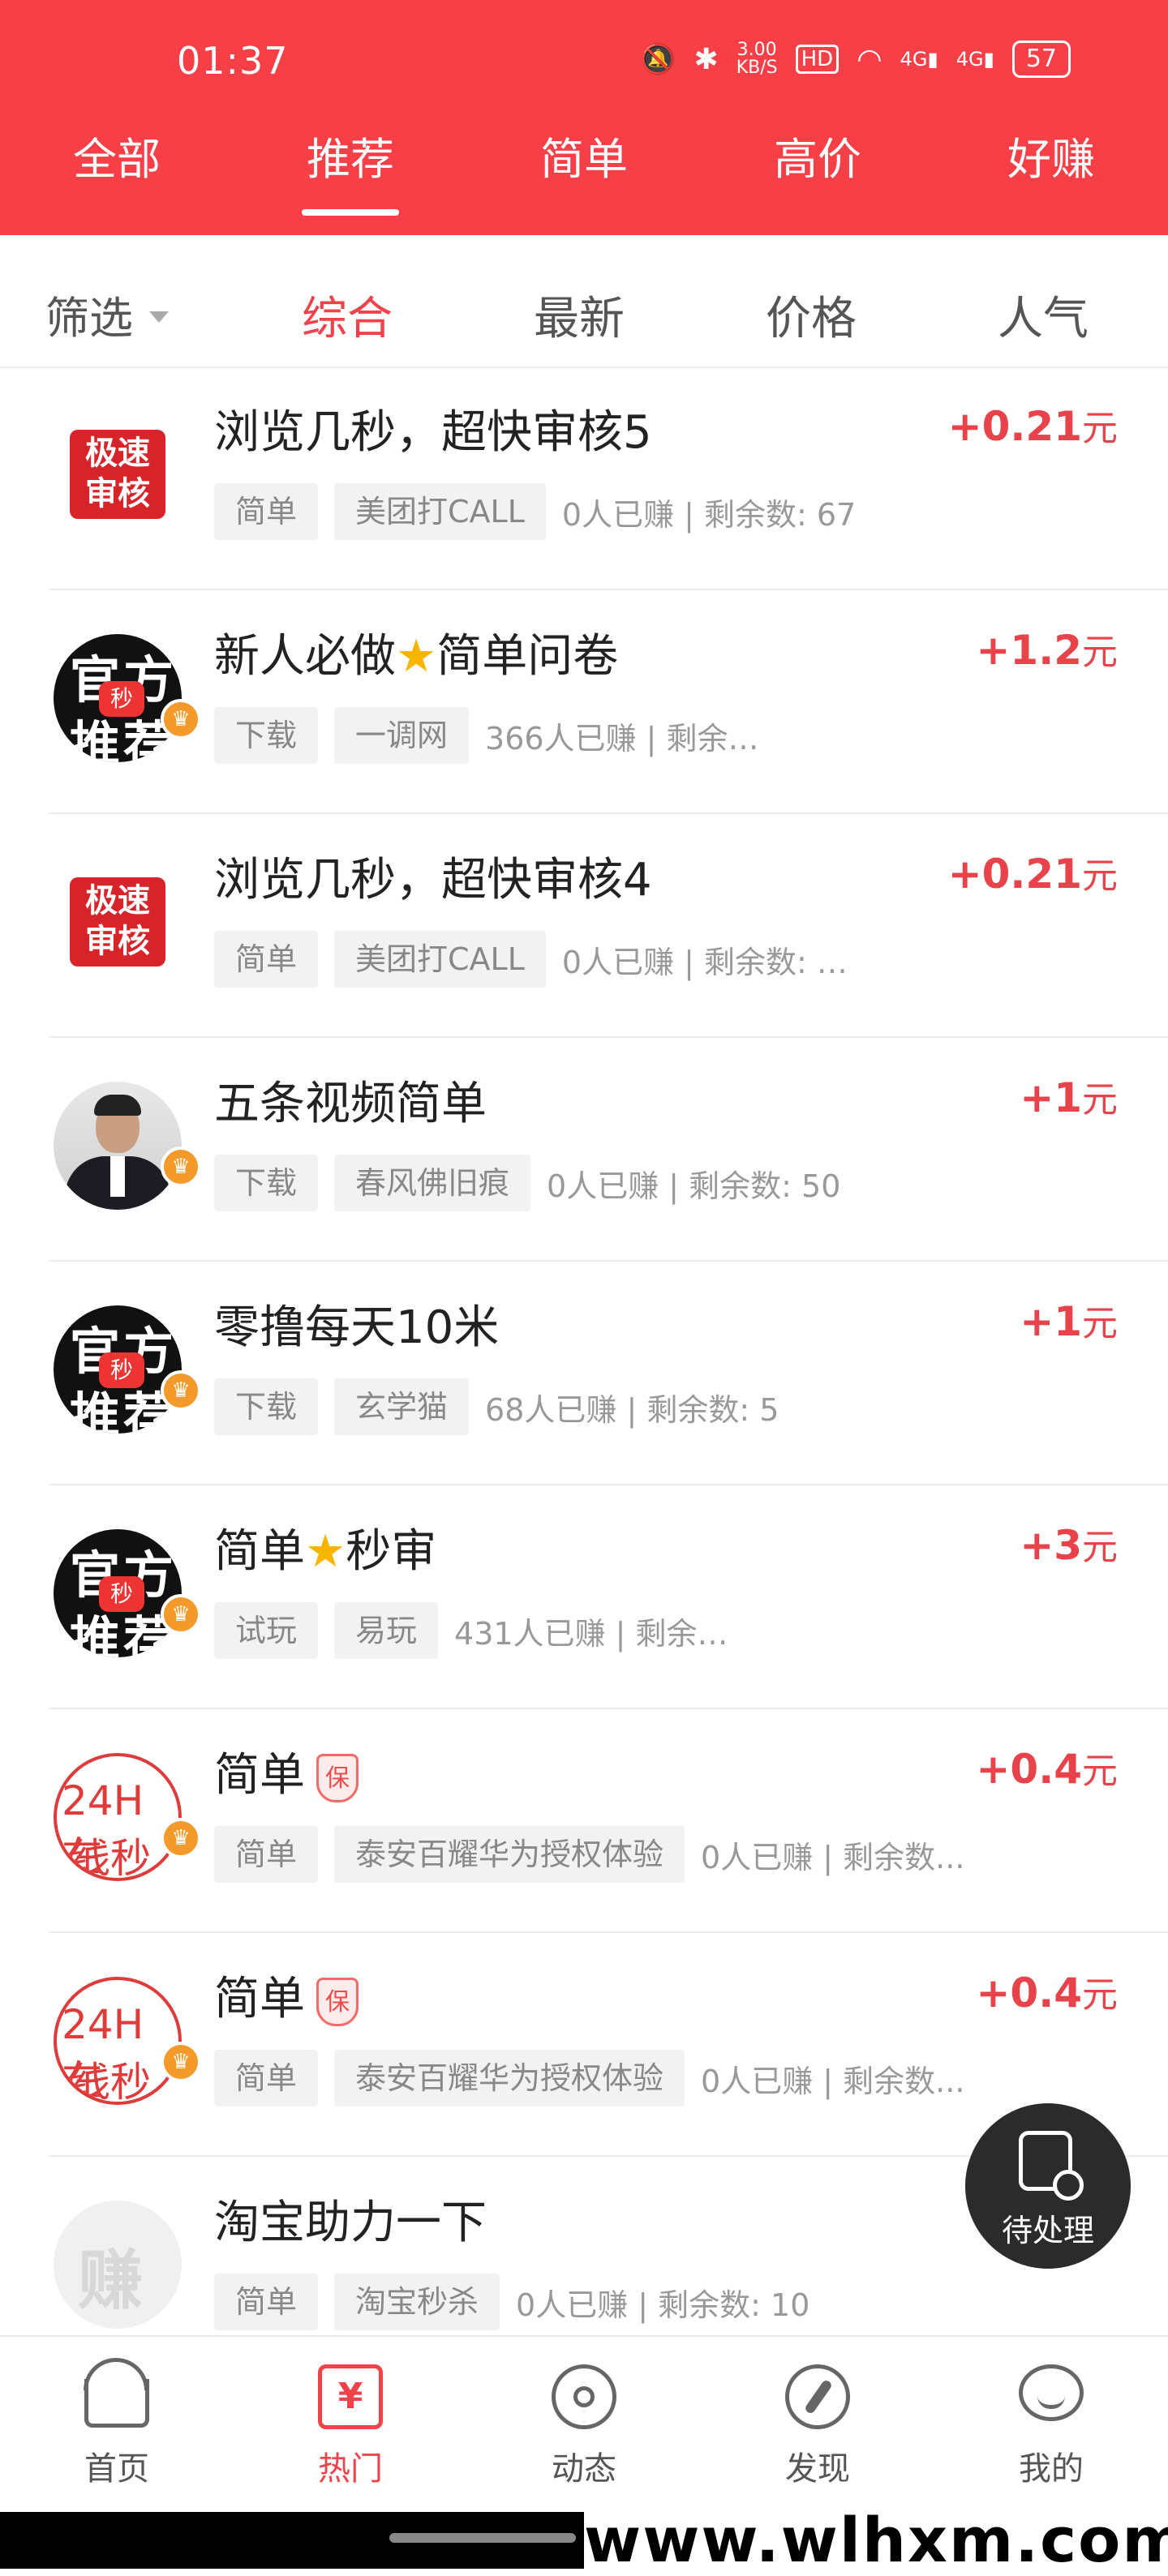  Describe the element at coordinates (876, 2540) in the screenshot. I see `watermark: www.wlhxm.com` at that location.